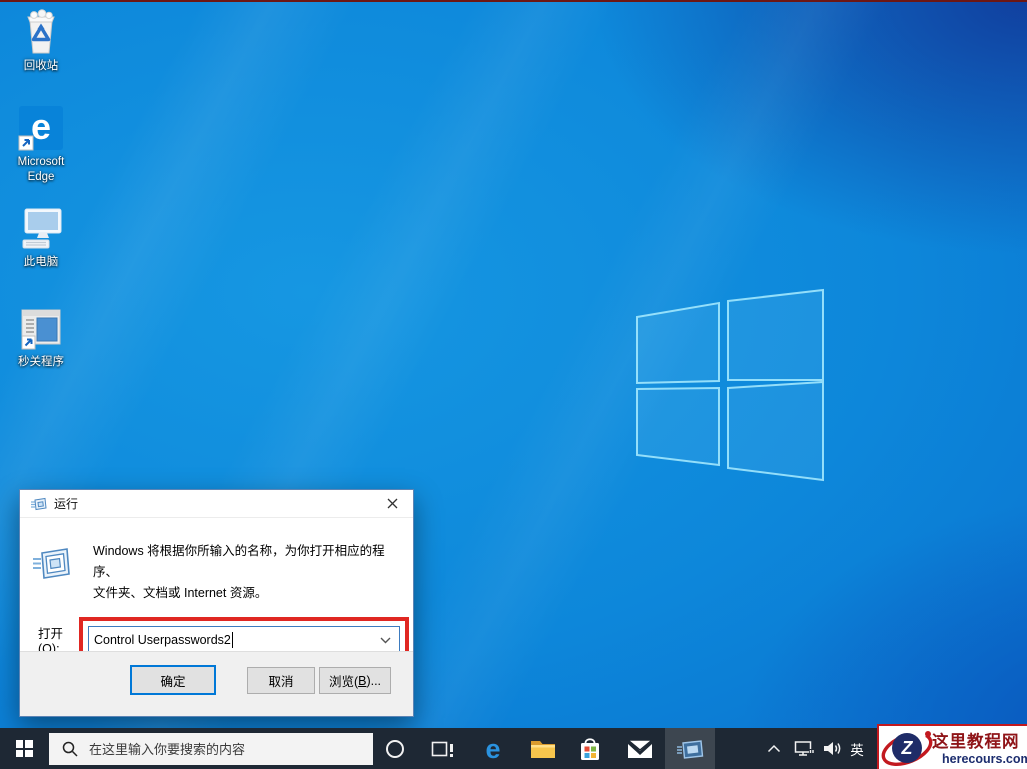 This screenshot has width=1027, height=769. Describe the element at coordinates (41, 228) in the screenshot. I see `this-pc-icon` at that location.